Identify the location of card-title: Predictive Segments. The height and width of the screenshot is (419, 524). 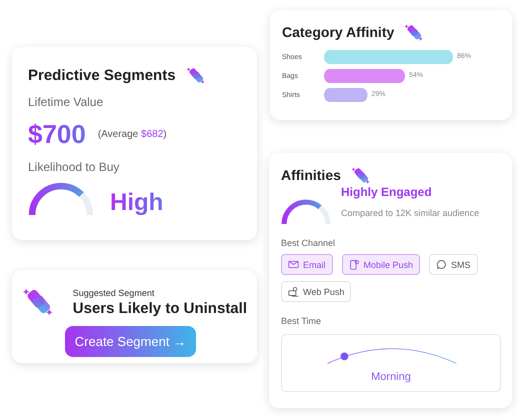
(102, 75).